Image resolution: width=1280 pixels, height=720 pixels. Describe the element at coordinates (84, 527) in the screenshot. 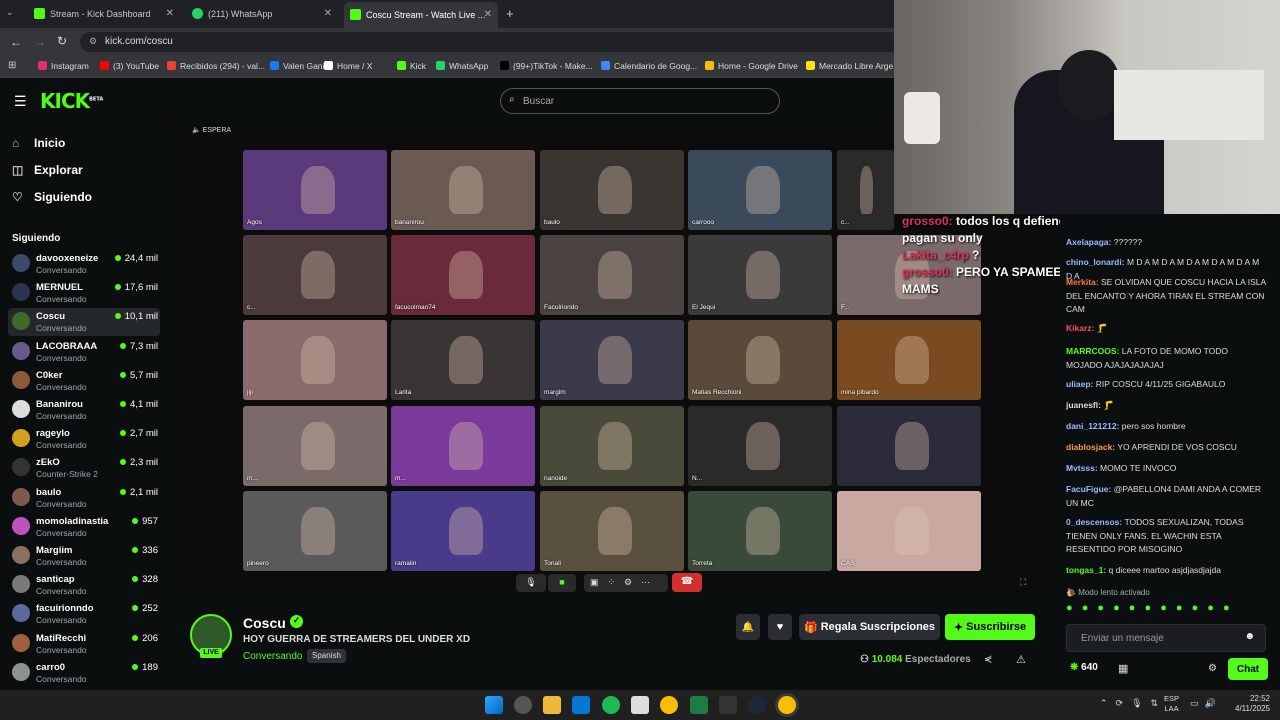

I see `following-channel: momoladinastia Conversando 957` at that location.